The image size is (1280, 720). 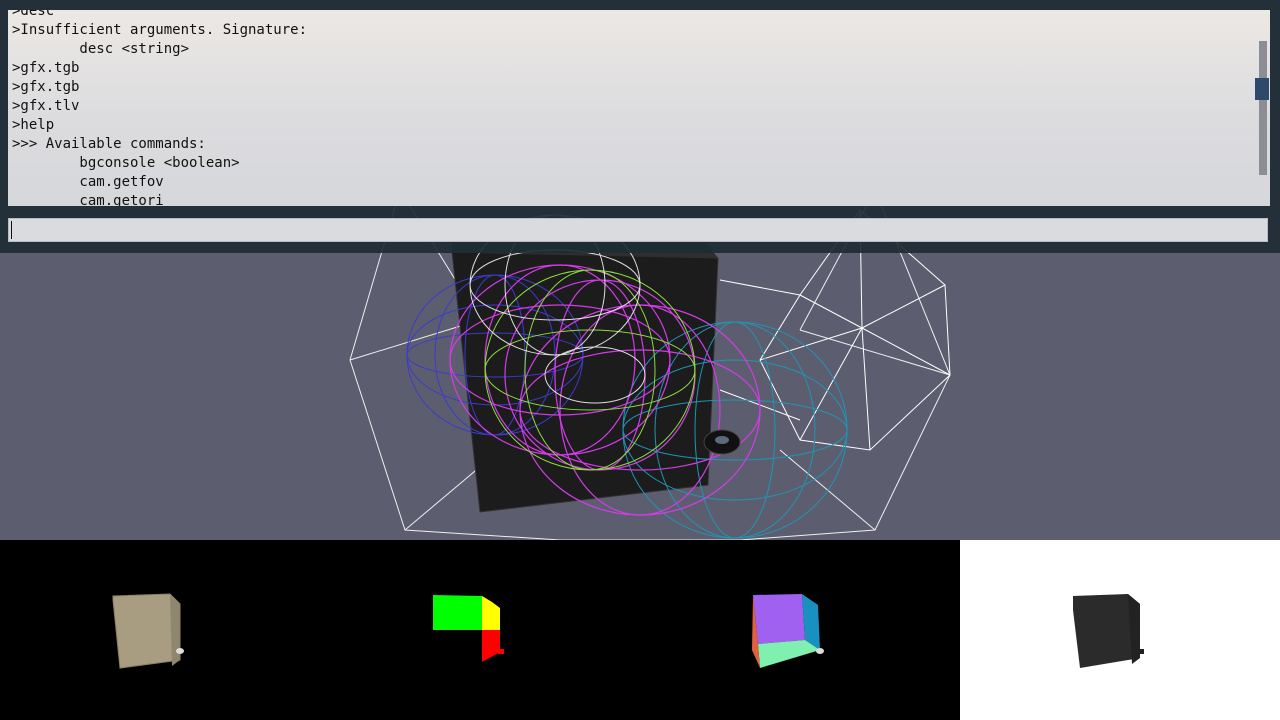 What do you see at coordinates (820, 651) in the screenshot?
I see `normals-view-torus` at bounding box center [820, 651].